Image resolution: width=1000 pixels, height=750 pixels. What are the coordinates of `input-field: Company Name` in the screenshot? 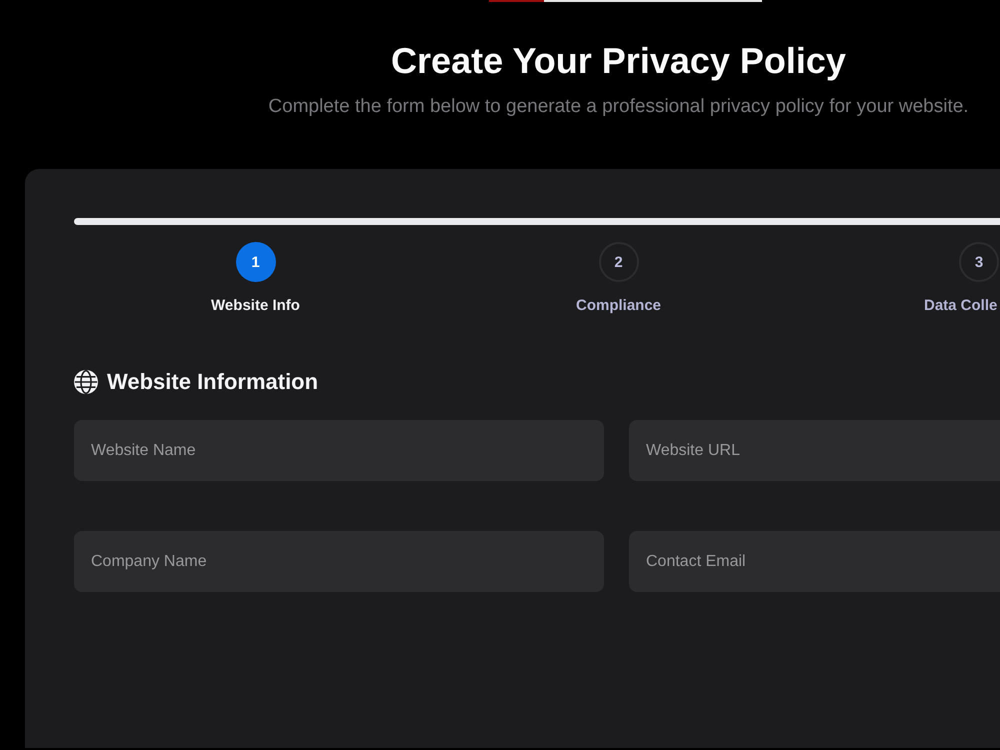 It's located at (339, 561).